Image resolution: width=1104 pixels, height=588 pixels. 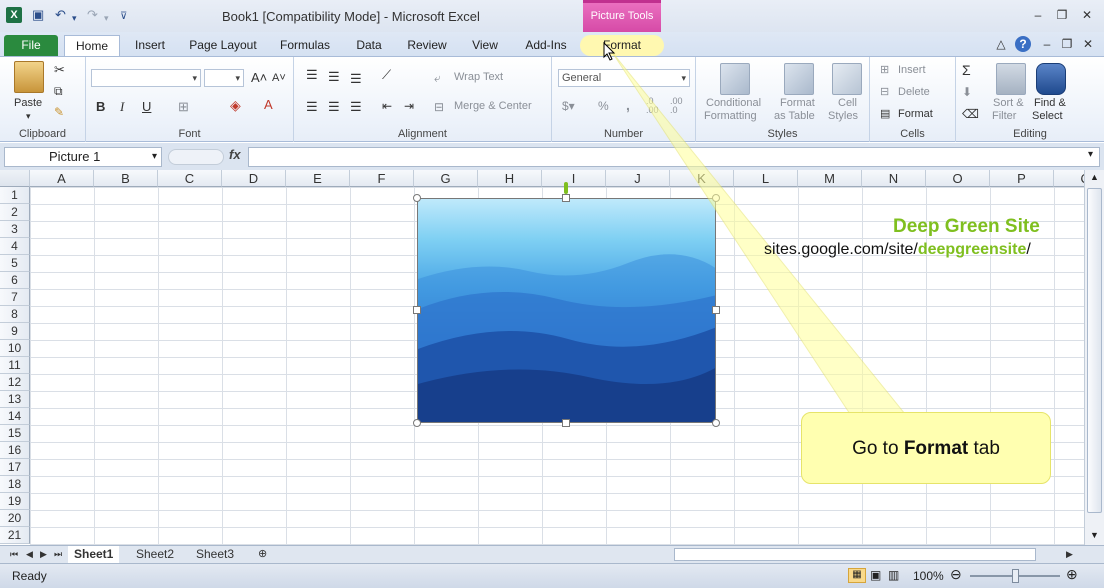 I want to click on align-center-icon: ☰, so click(x=334, y=107).